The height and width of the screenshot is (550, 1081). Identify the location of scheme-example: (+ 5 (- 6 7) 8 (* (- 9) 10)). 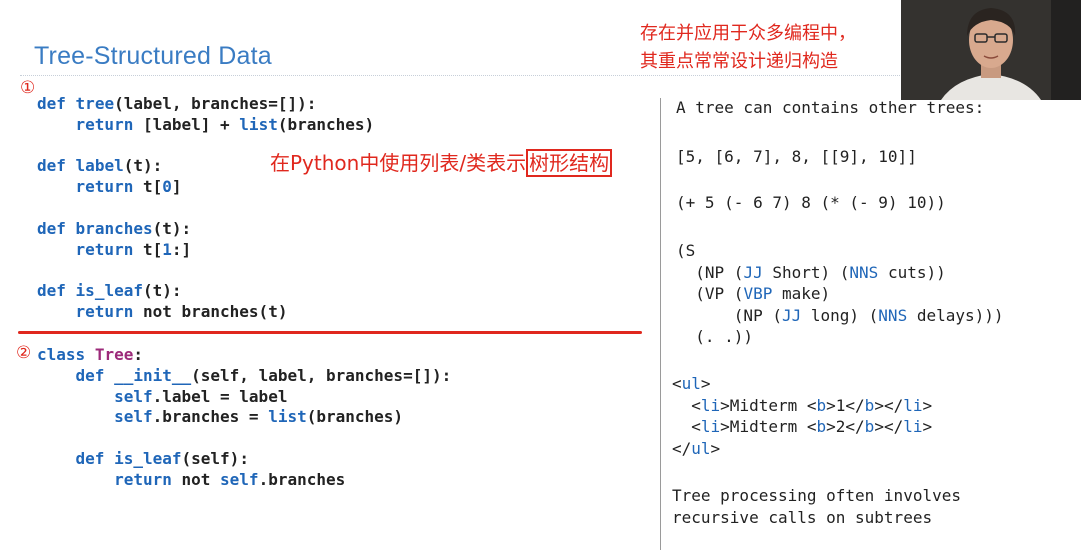
(811, 203).